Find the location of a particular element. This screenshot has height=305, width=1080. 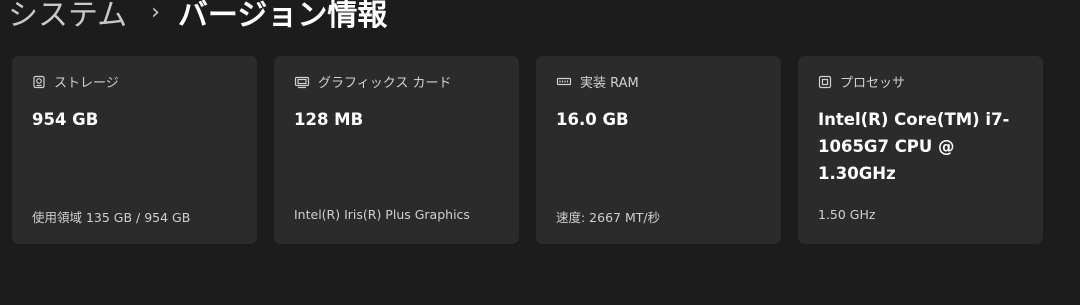

storage-card-title: ストレージ is located at coordinates (86, 83).